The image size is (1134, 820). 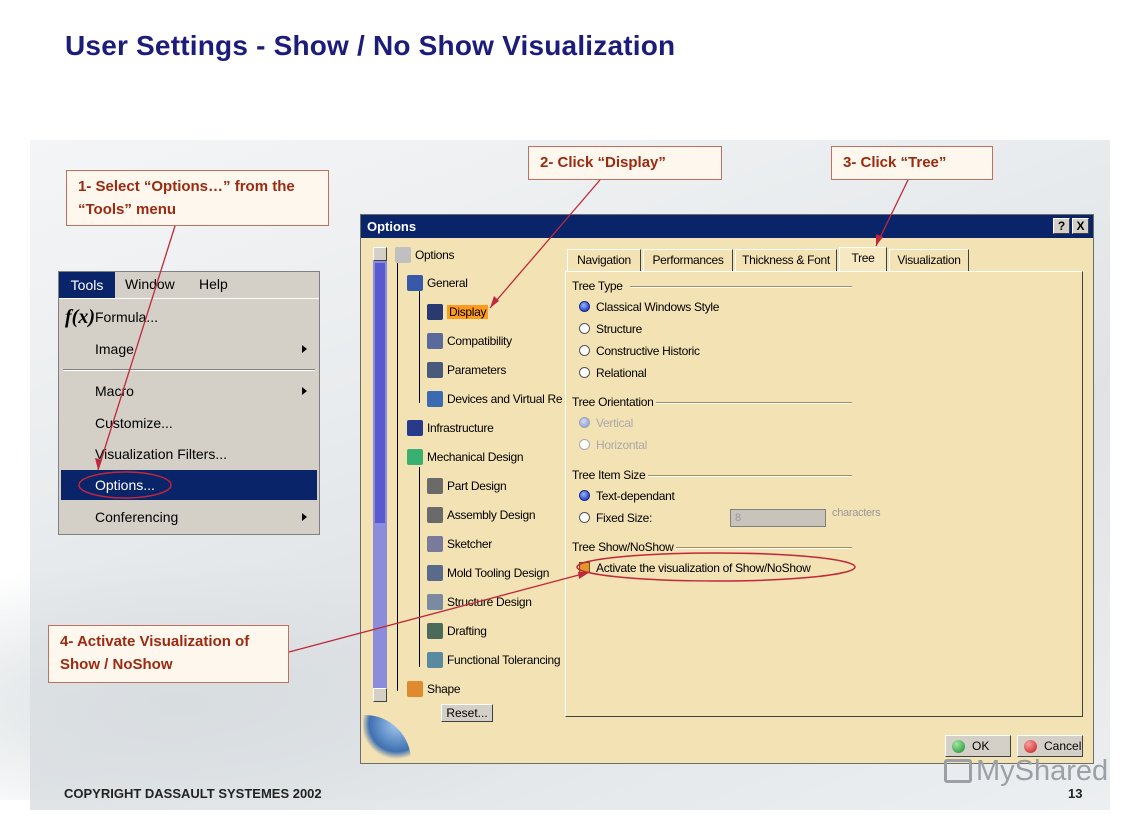 What do you see at coordinates (1075, 793) in the screenshot?
I see `page-number: 13` at bounding box center [1075, 793].